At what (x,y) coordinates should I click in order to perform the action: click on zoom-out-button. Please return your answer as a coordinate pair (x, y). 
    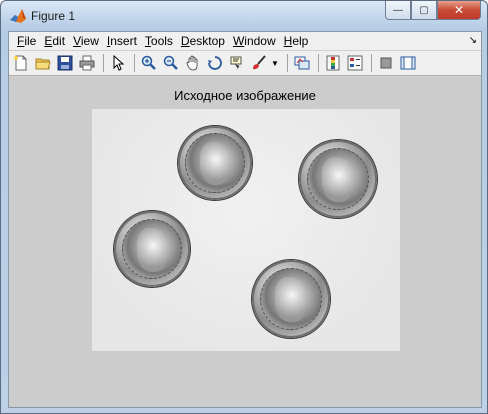
    Looking at the image, I should click on (171, 63).